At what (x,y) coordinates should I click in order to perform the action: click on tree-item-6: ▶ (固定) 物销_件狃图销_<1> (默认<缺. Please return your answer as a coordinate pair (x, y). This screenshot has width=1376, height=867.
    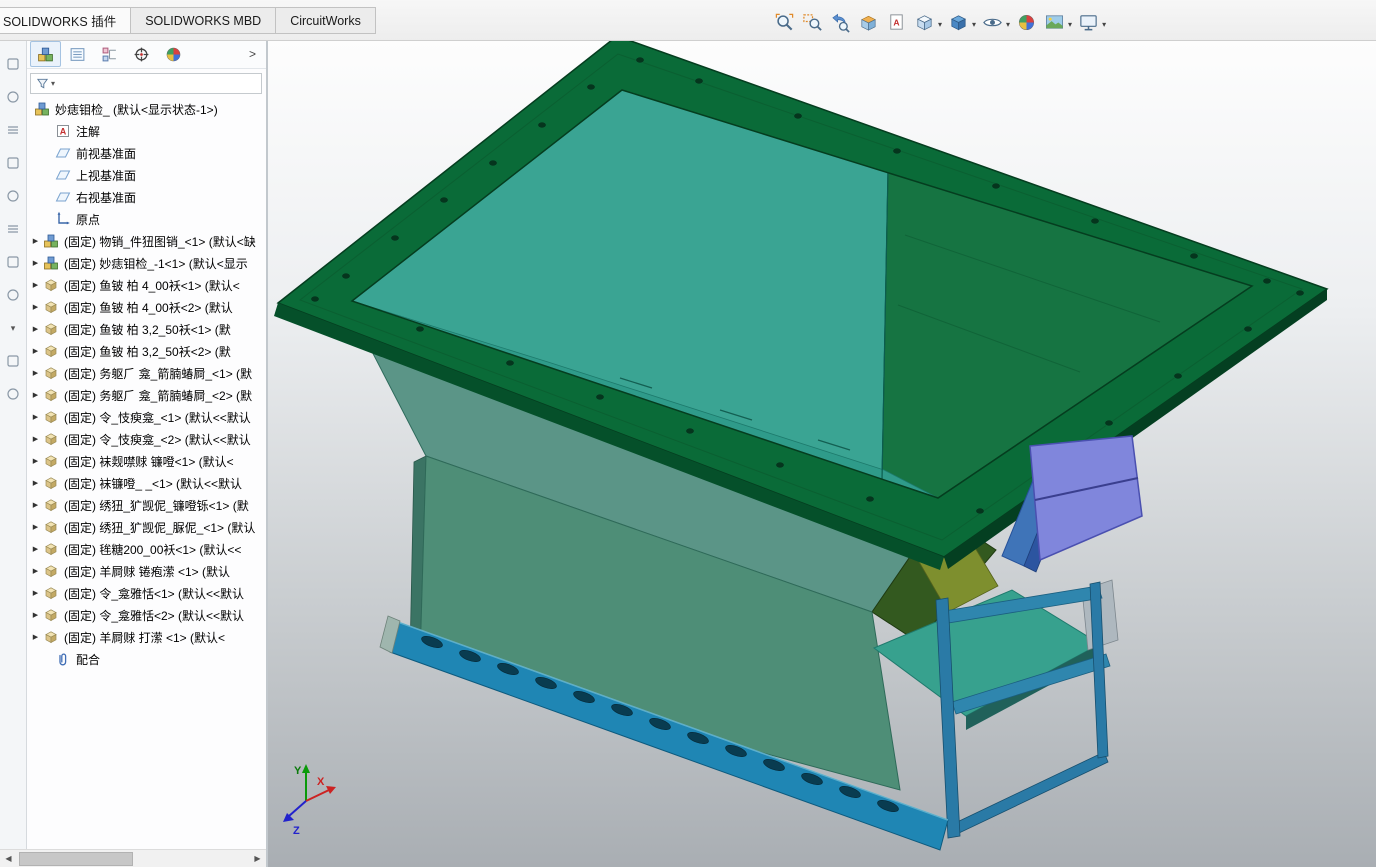
    Looking at the image, I should click on (146, 241).